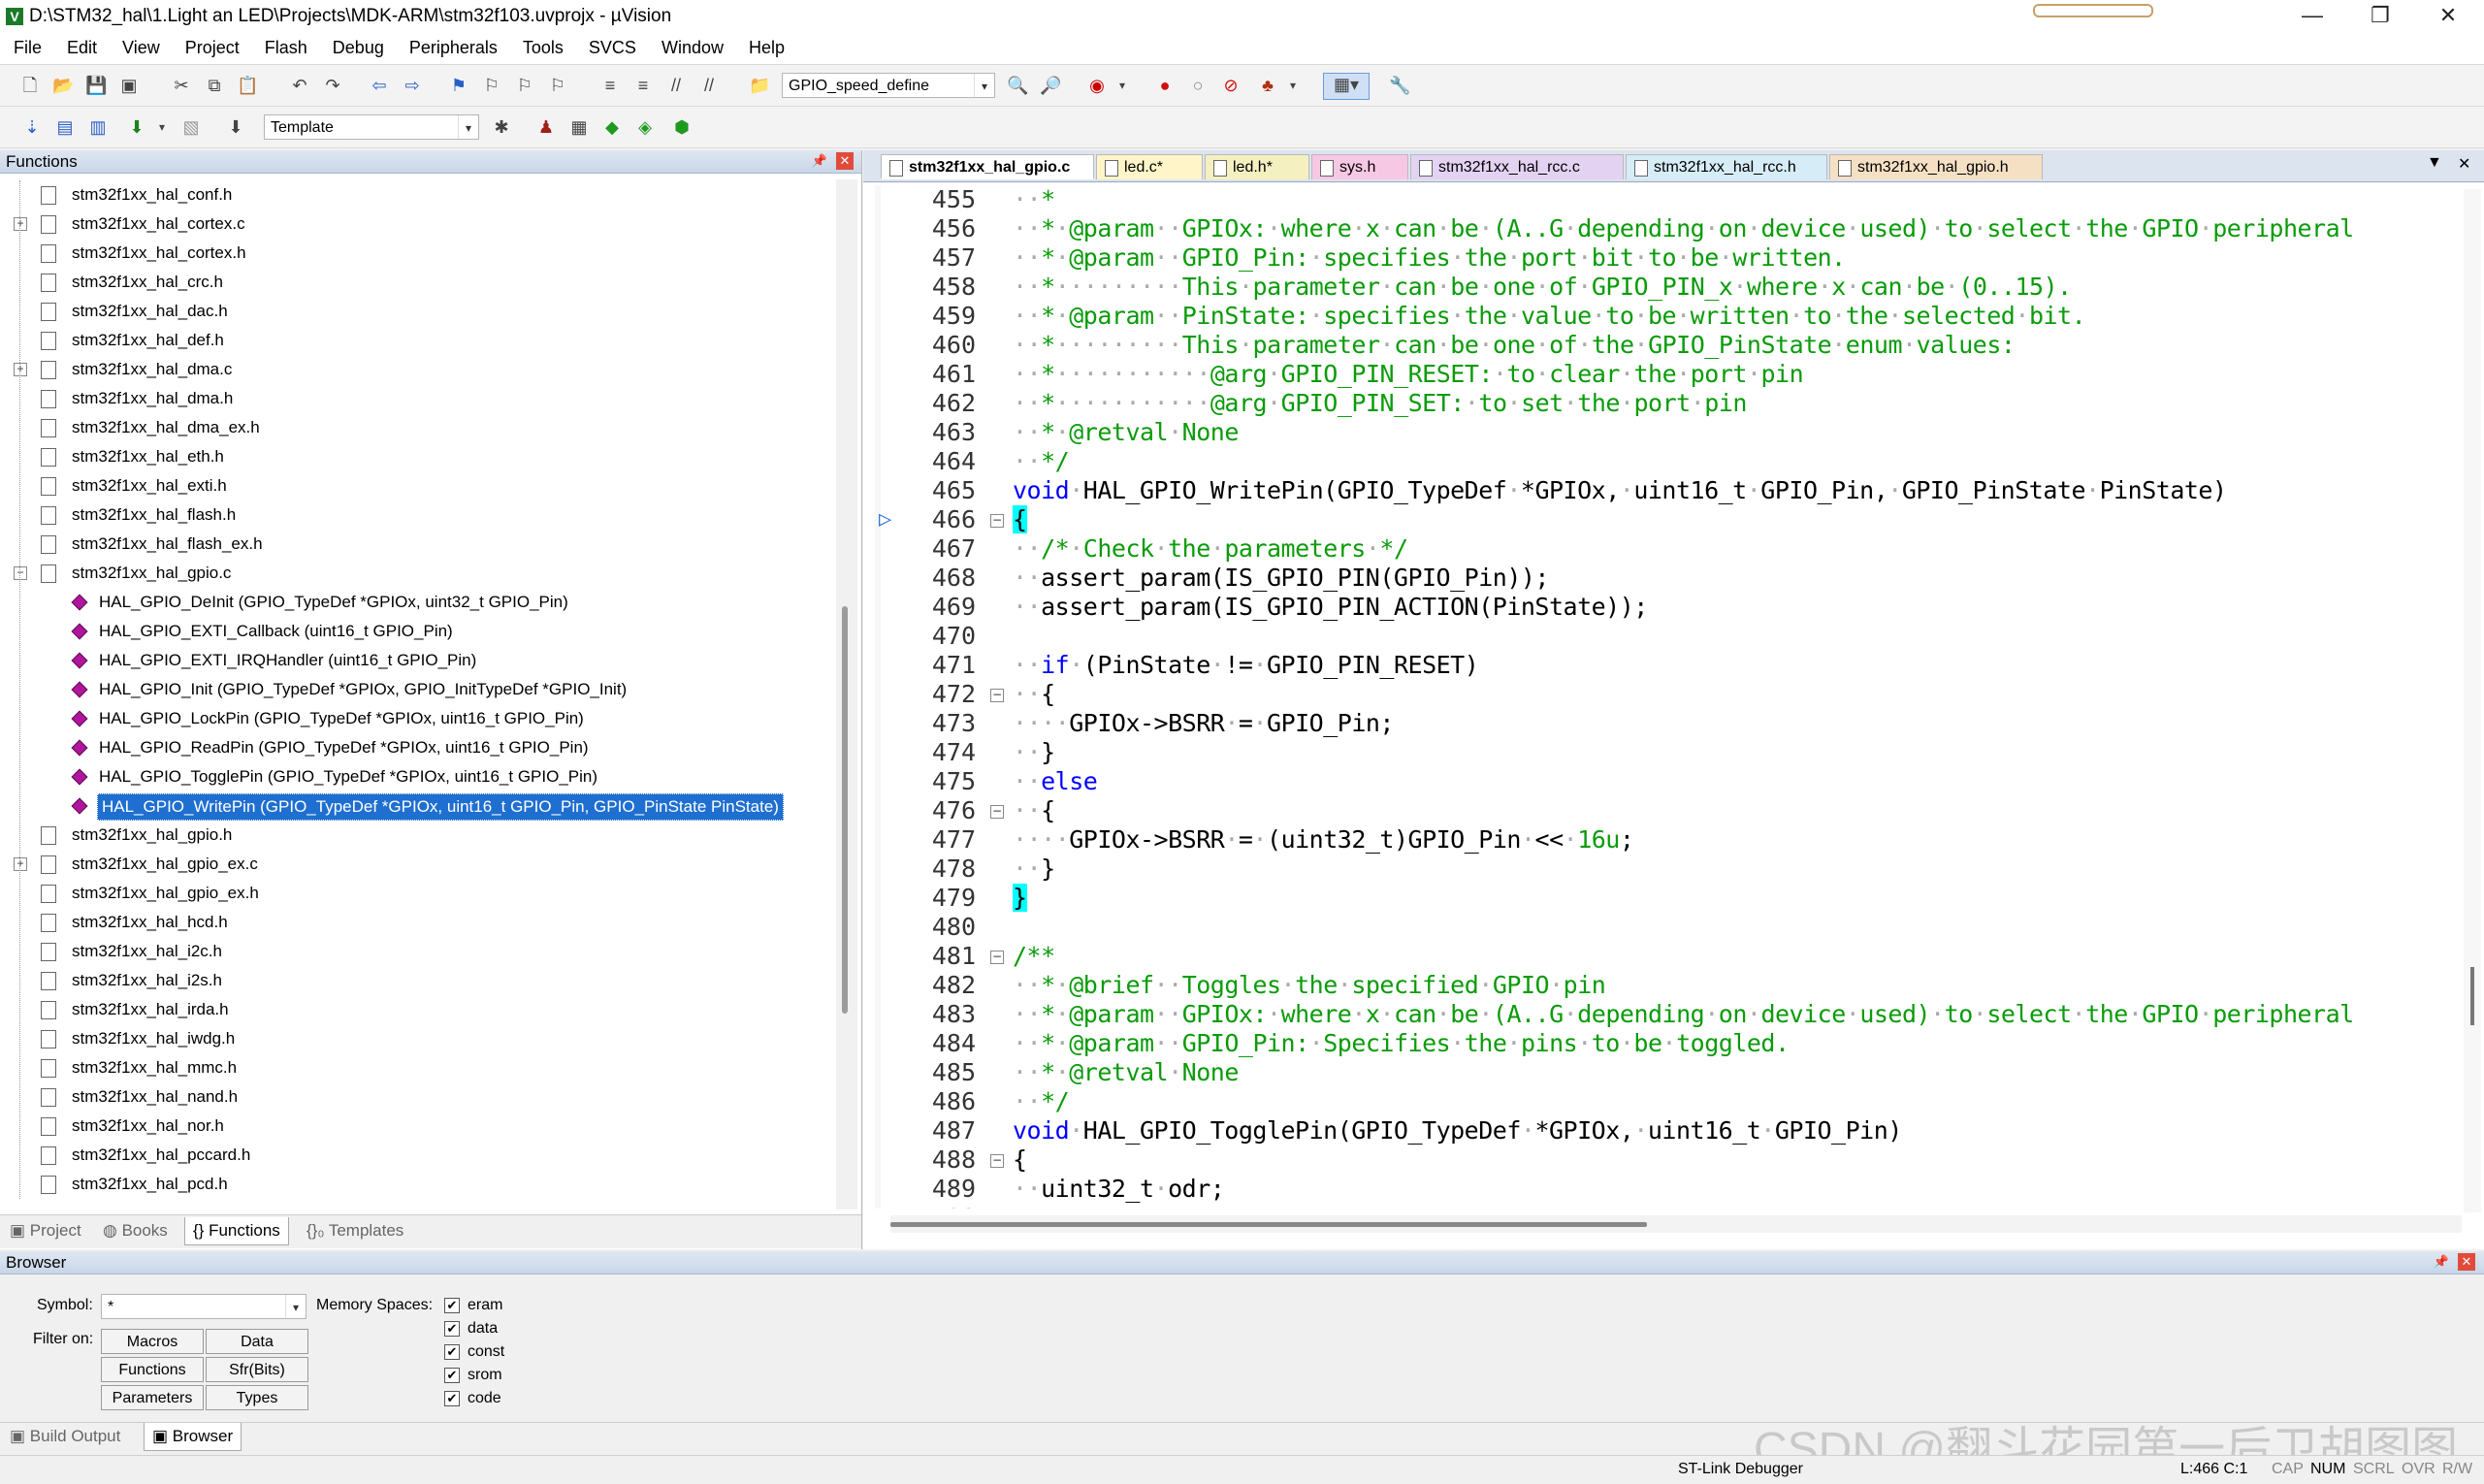  What do you see at coordinates (417, 893) in the screenshot?
I see `tree-file-item: stm32f1xx_hal_gpio_ex.h` at bounding box center [417, 893].